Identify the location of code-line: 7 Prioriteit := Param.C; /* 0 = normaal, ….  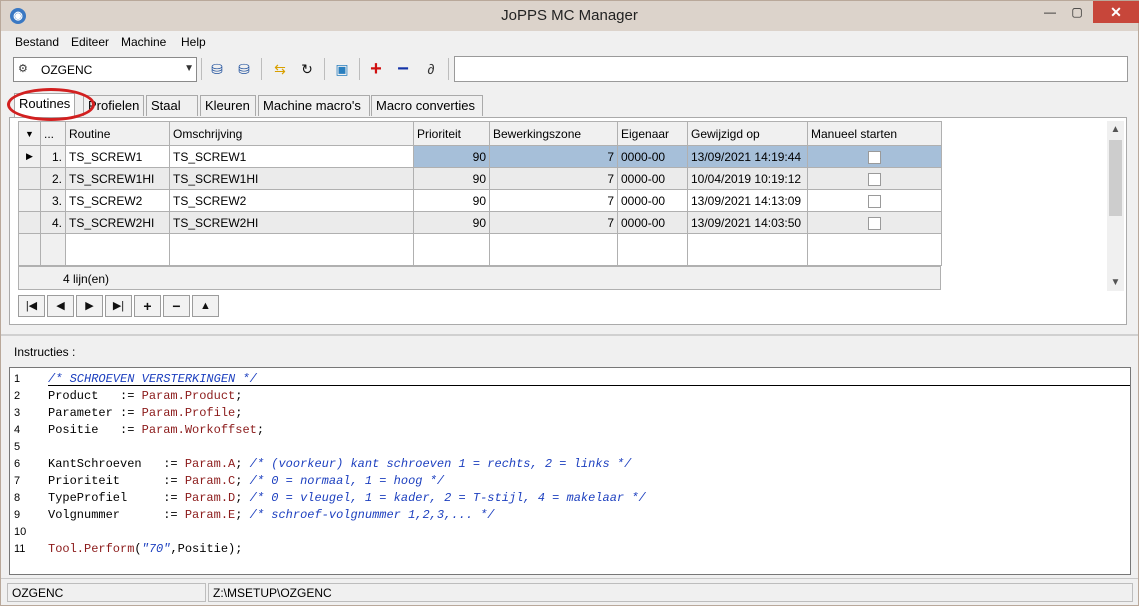
(570, 481).